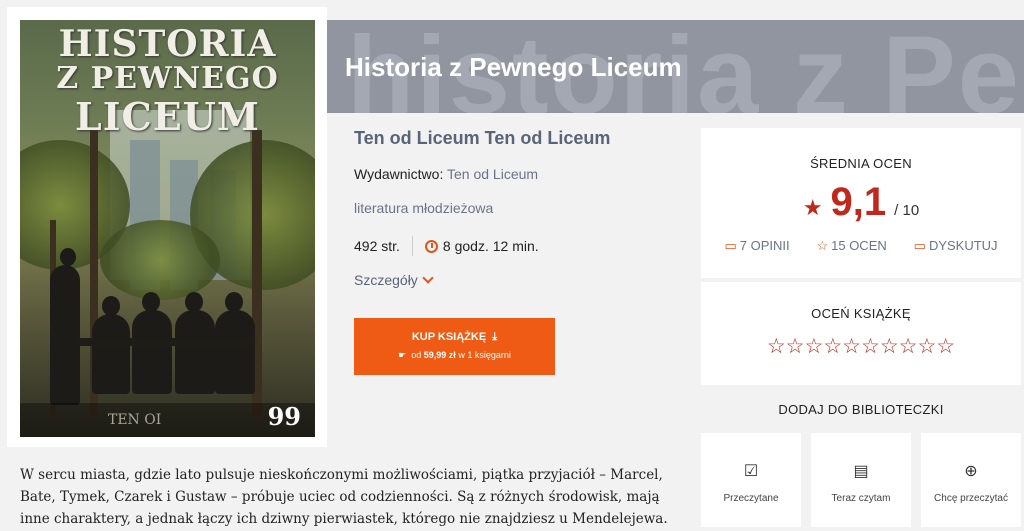 This screenshot has width=1024, height=531. I want to click on opinions-link: ▭ 7 OPINII, so click(756, 246).